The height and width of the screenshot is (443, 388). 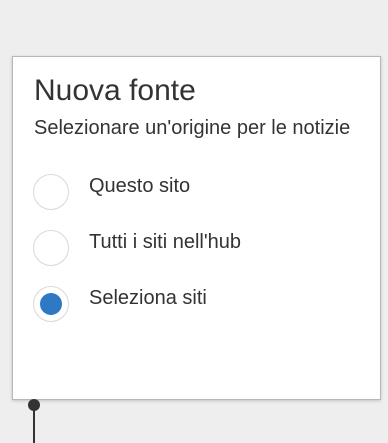 What do you see at coordinates (115, 90) in the screenshot?
I see `panel-title: Nuova fonte` at bounding box center [115, 90].